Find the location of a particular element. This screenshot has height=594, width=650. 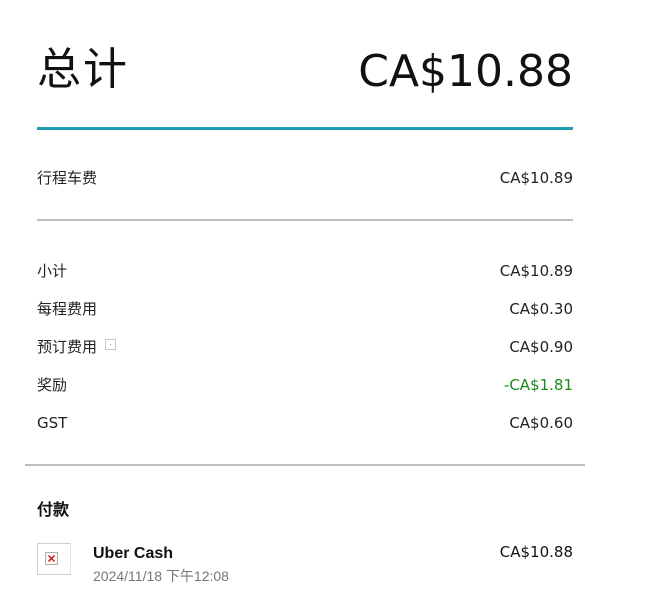

broken-image-icon is located at coordinates (51, 558).